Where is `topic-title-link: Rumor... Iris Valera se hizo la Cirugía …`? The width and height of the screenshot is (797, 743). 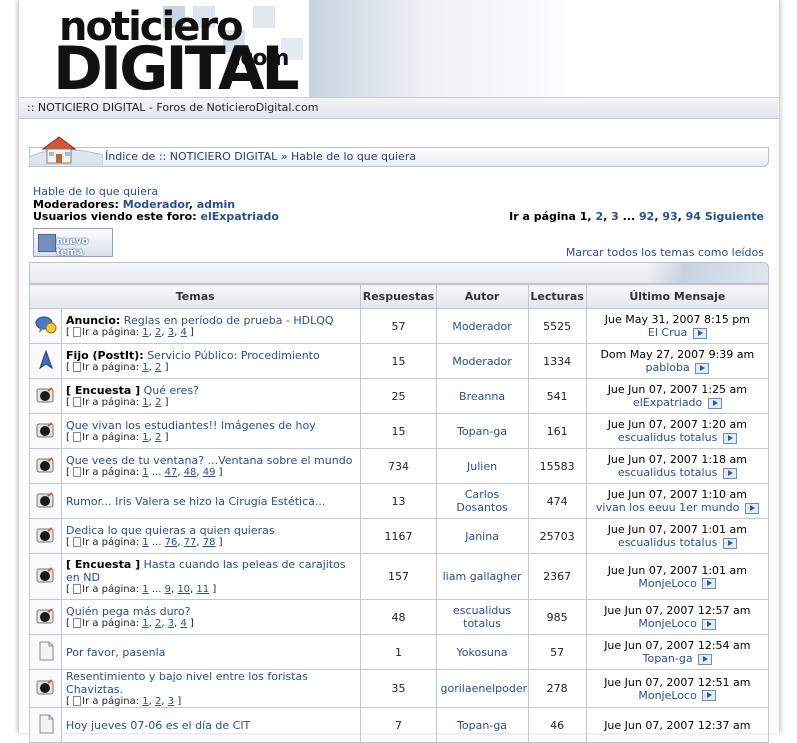 topic-title-link: Rumor... Iris Valera se hizo la Cirugía … is located at coordinates (195, 501).